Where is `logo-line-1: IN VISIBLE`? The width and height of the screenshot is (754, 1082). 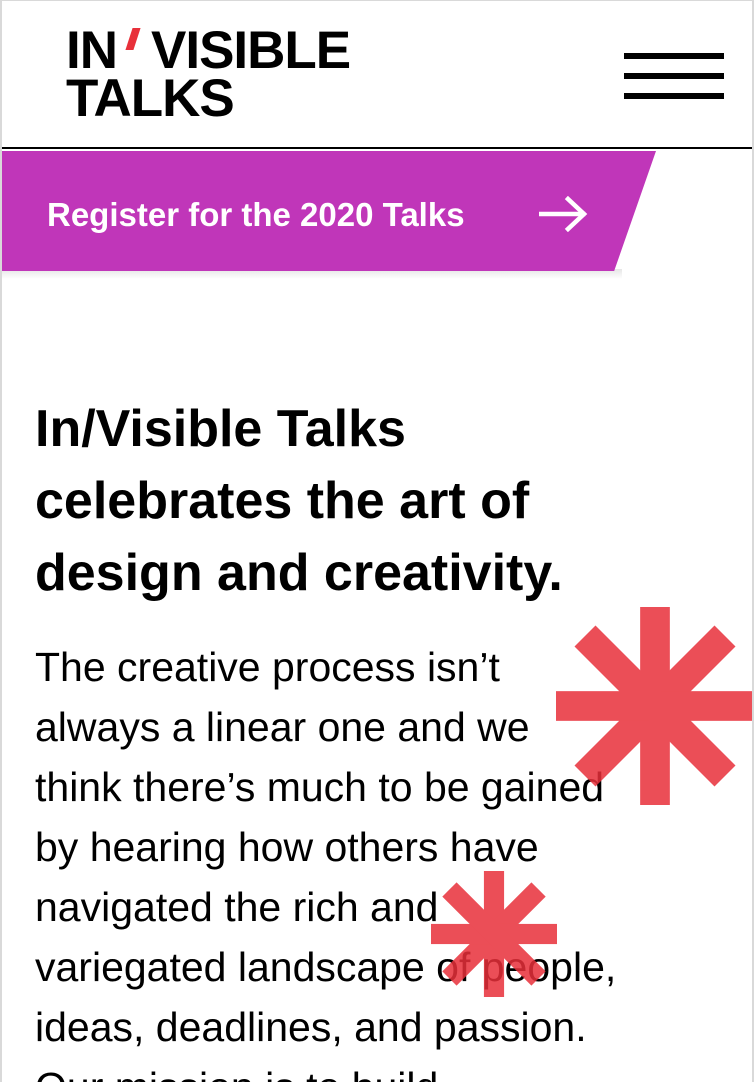 logo-line-1: IN VISIBLE is located at coordinates (208, 50).